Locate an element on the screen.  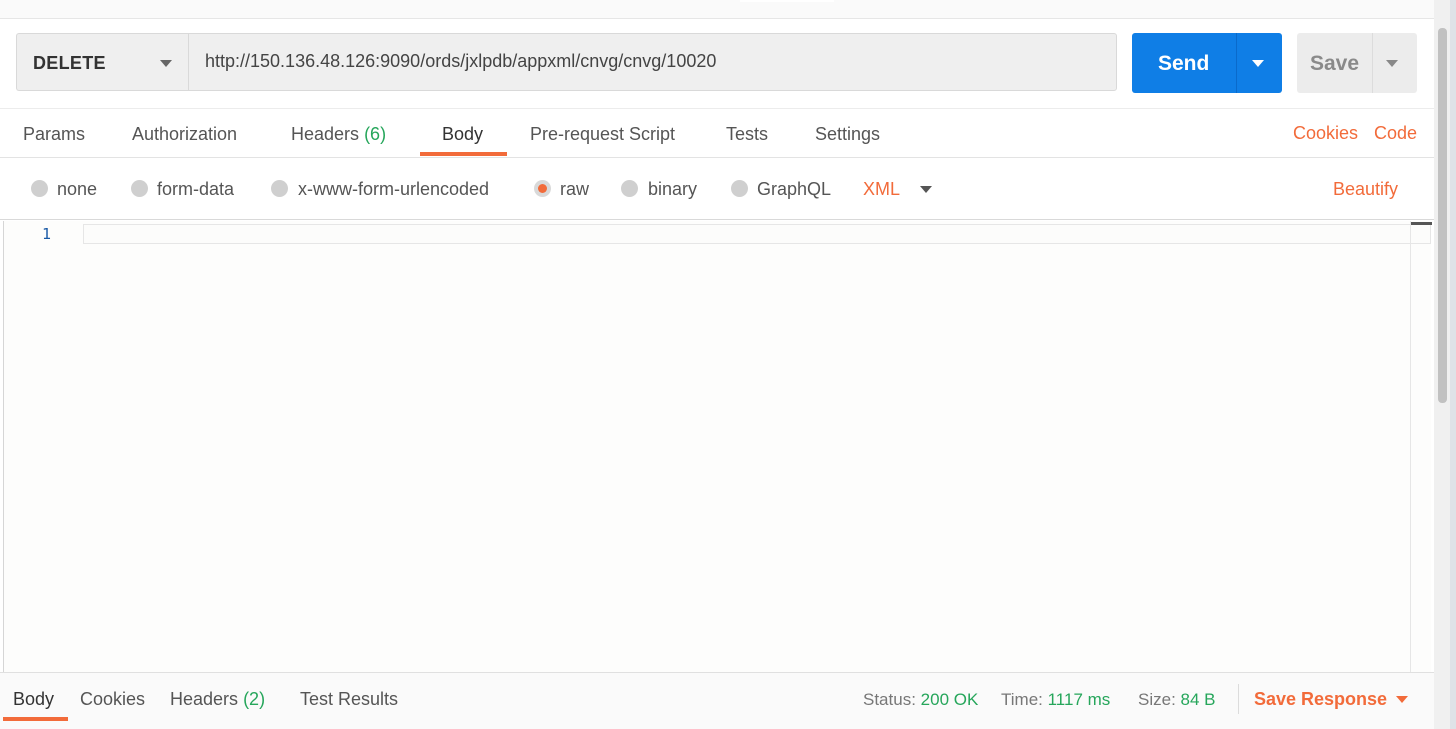
format-select: XML is located at coordinates (881, 189).